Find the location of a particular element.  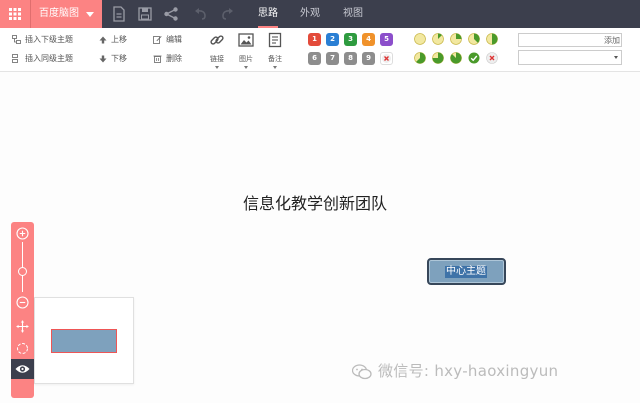

minimap-viewport-node is located at coordinates (84, 341).